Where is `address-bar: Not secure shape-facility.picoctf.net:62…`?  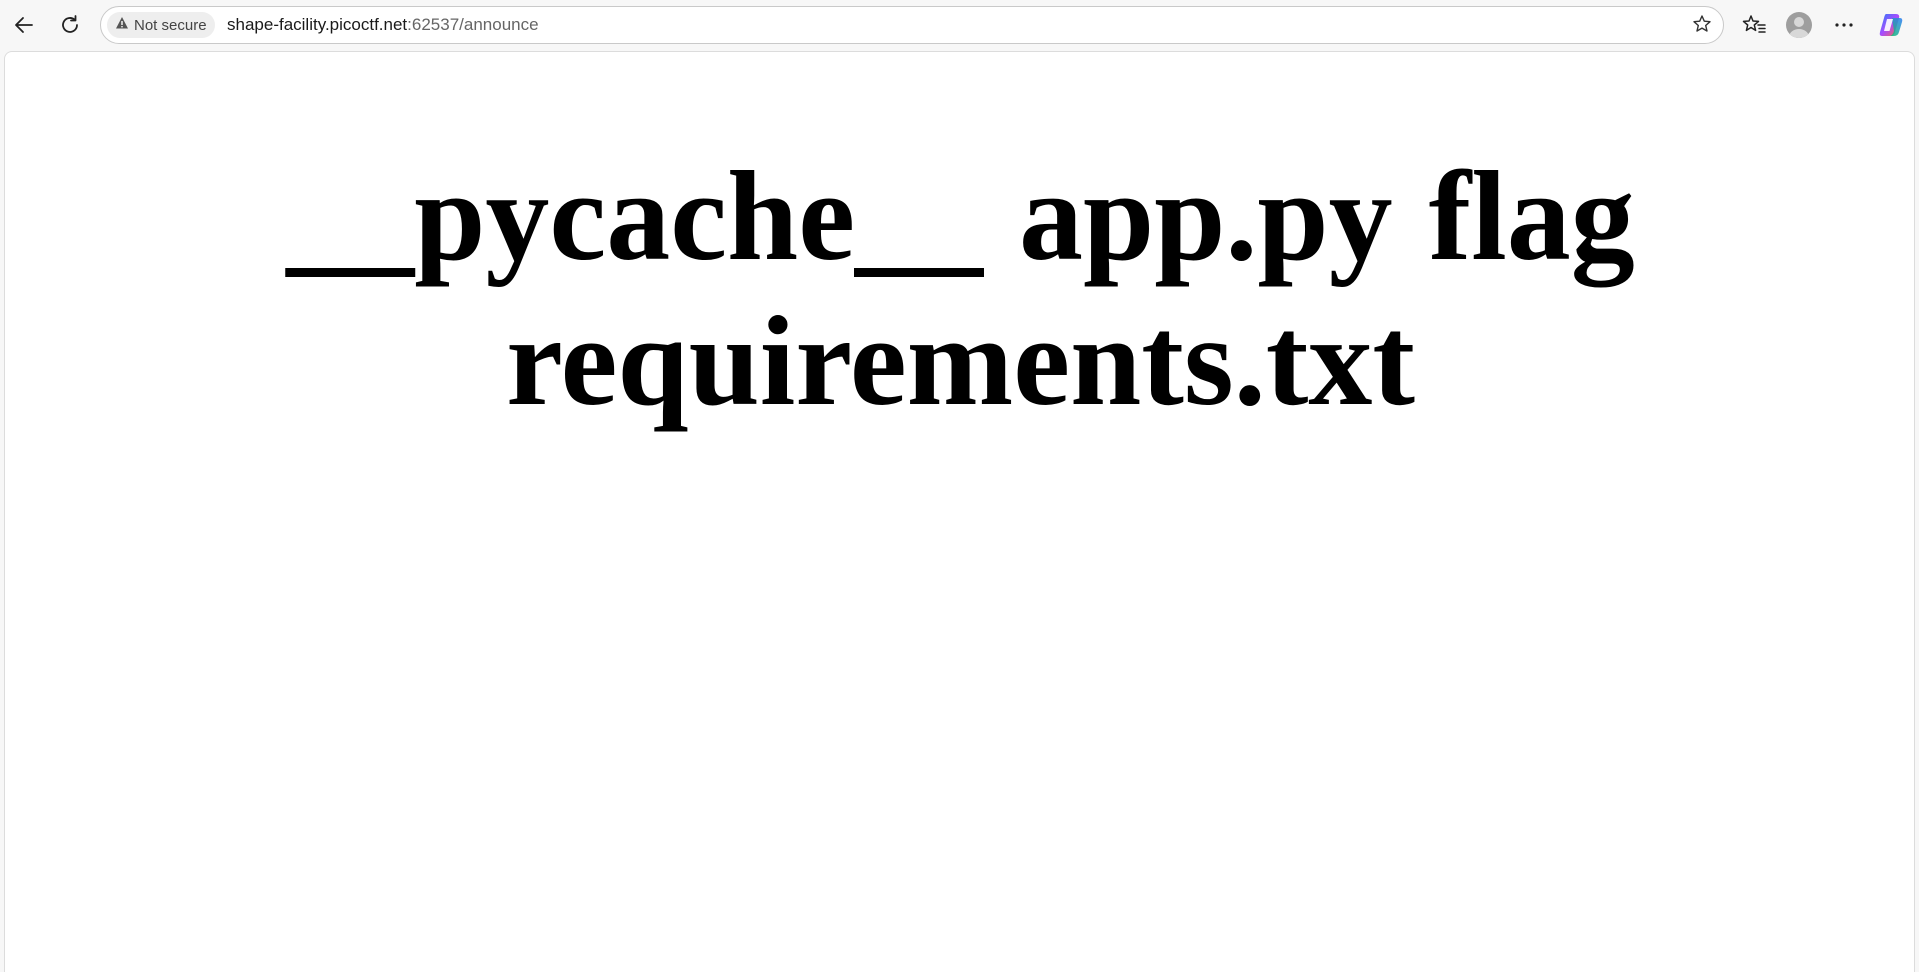 address-bar: Not secure shape-facility.picoctf.net:62… is located at coordinates (912, 25).